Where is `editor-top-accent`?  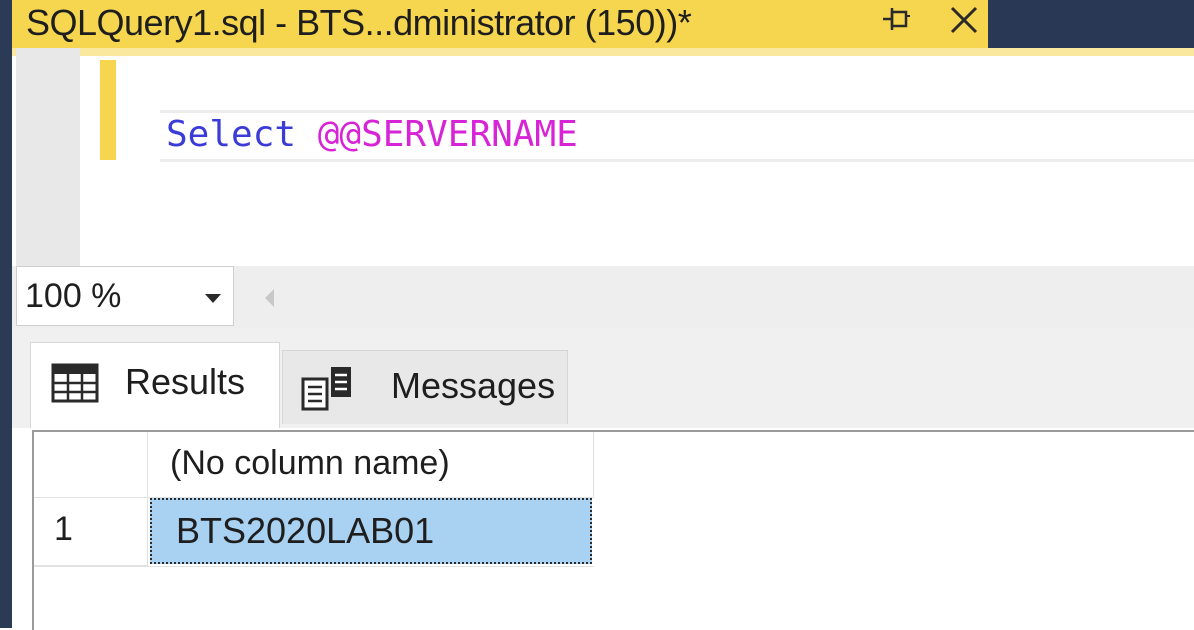 editor-top-accent is located at coordinates (603, 52).